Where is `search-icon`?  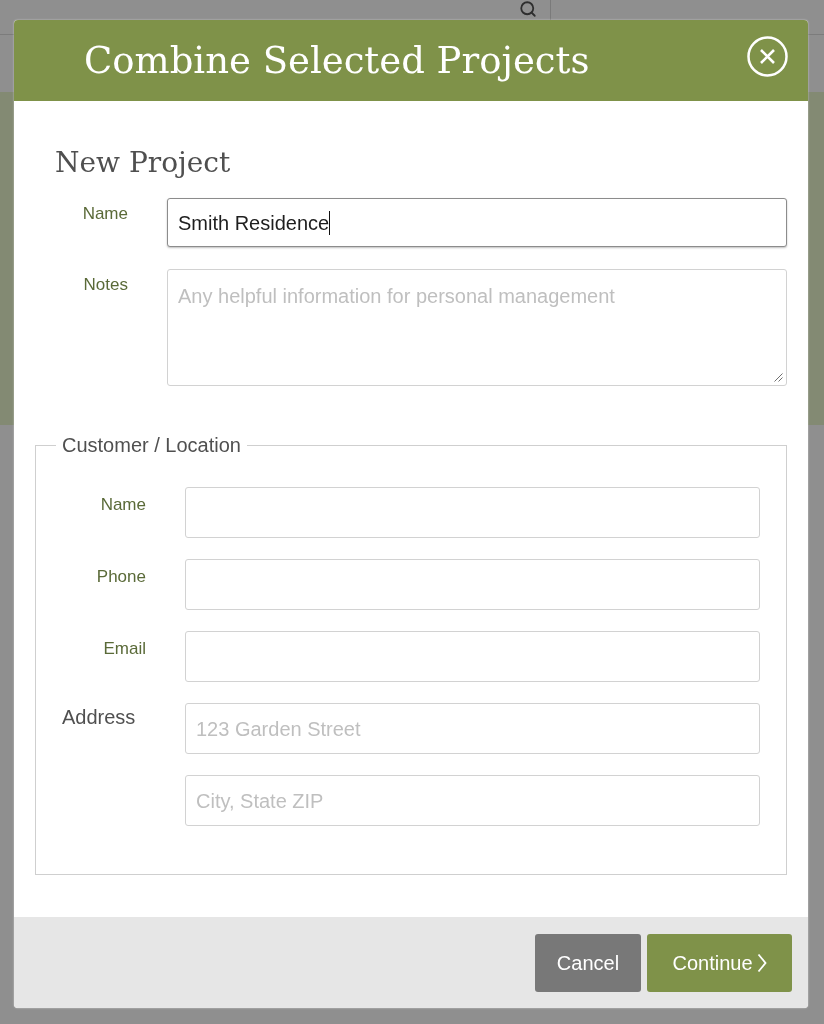
search-icon is located at coordinates (528, 9).